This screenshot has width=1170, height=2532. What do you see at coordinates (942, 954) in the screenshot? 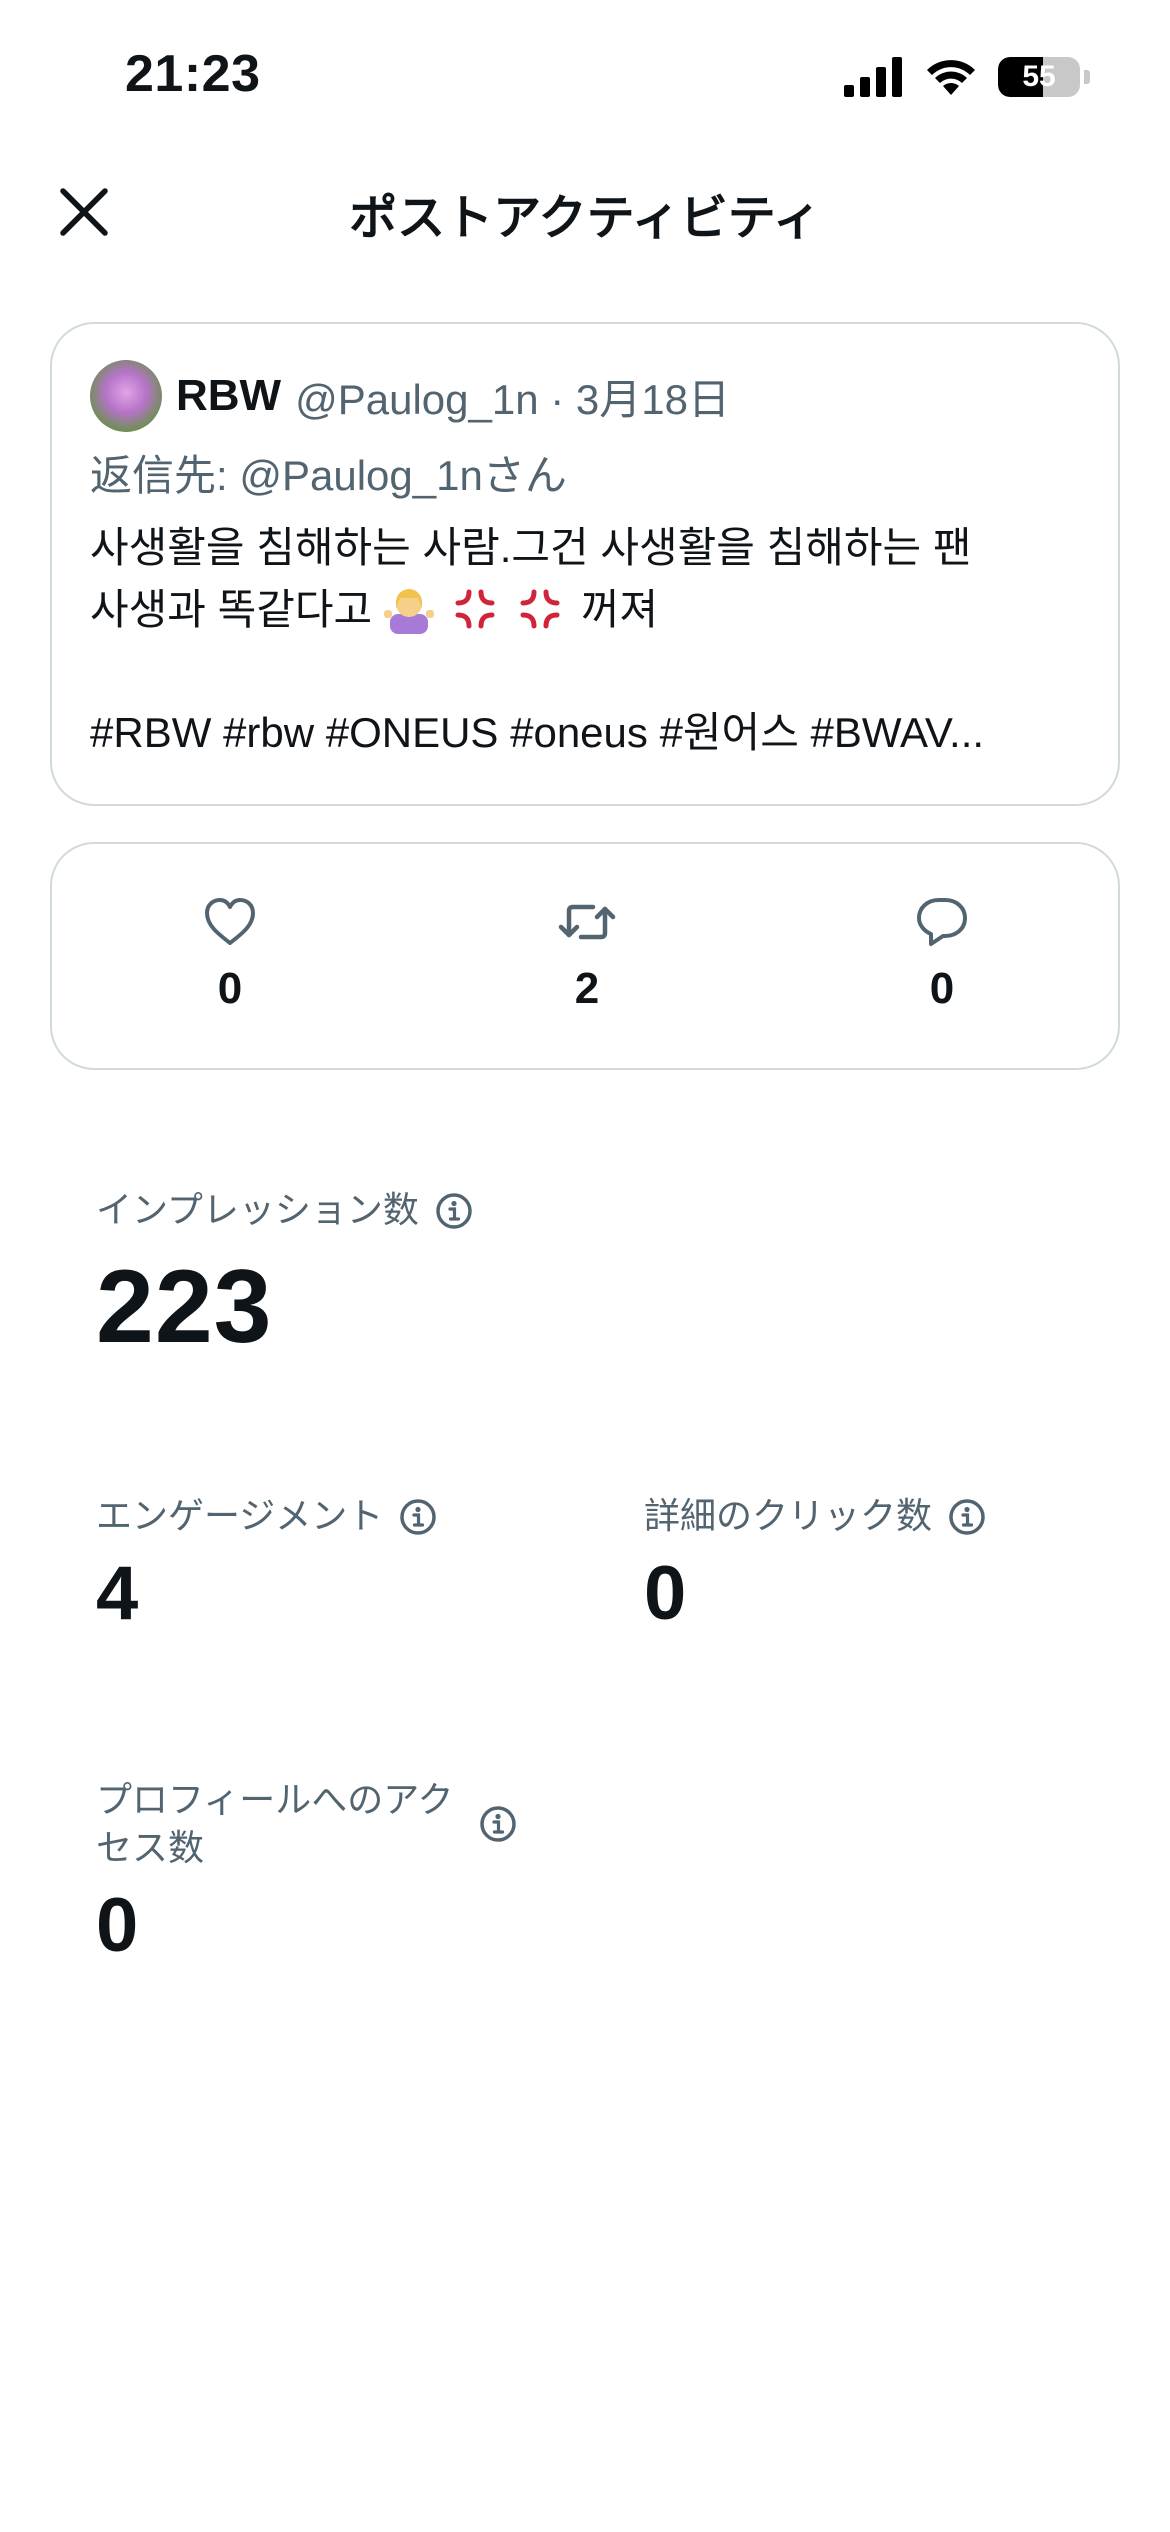
I see `reply-stat: 0` at bounding box center [942, 954].